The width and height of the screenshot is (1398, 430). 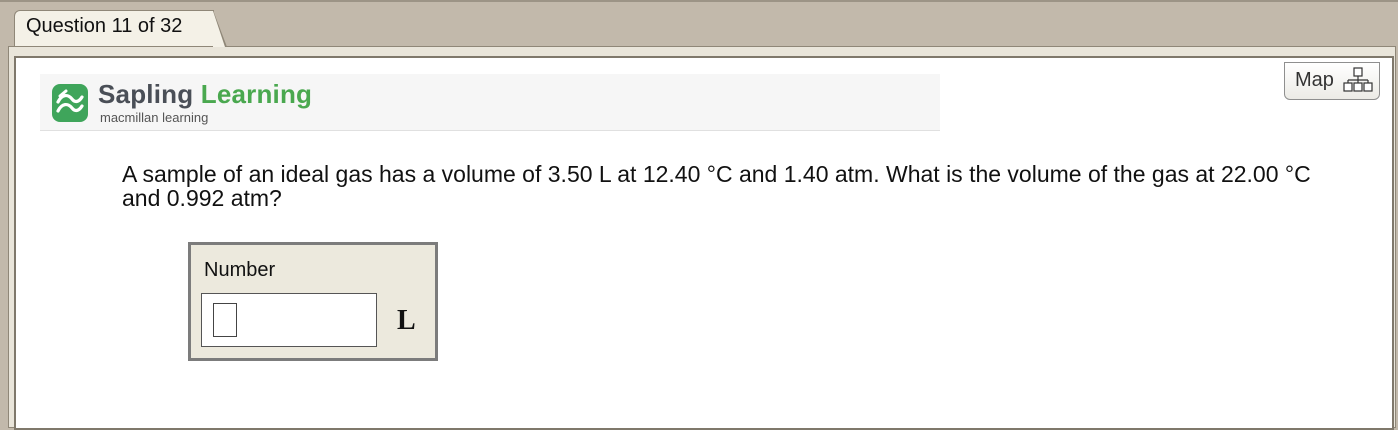 What do you see at coordinates (256, 94) in the screenshot?
I see `logo-word-learning: Learning` at bounding box center [256, 94].